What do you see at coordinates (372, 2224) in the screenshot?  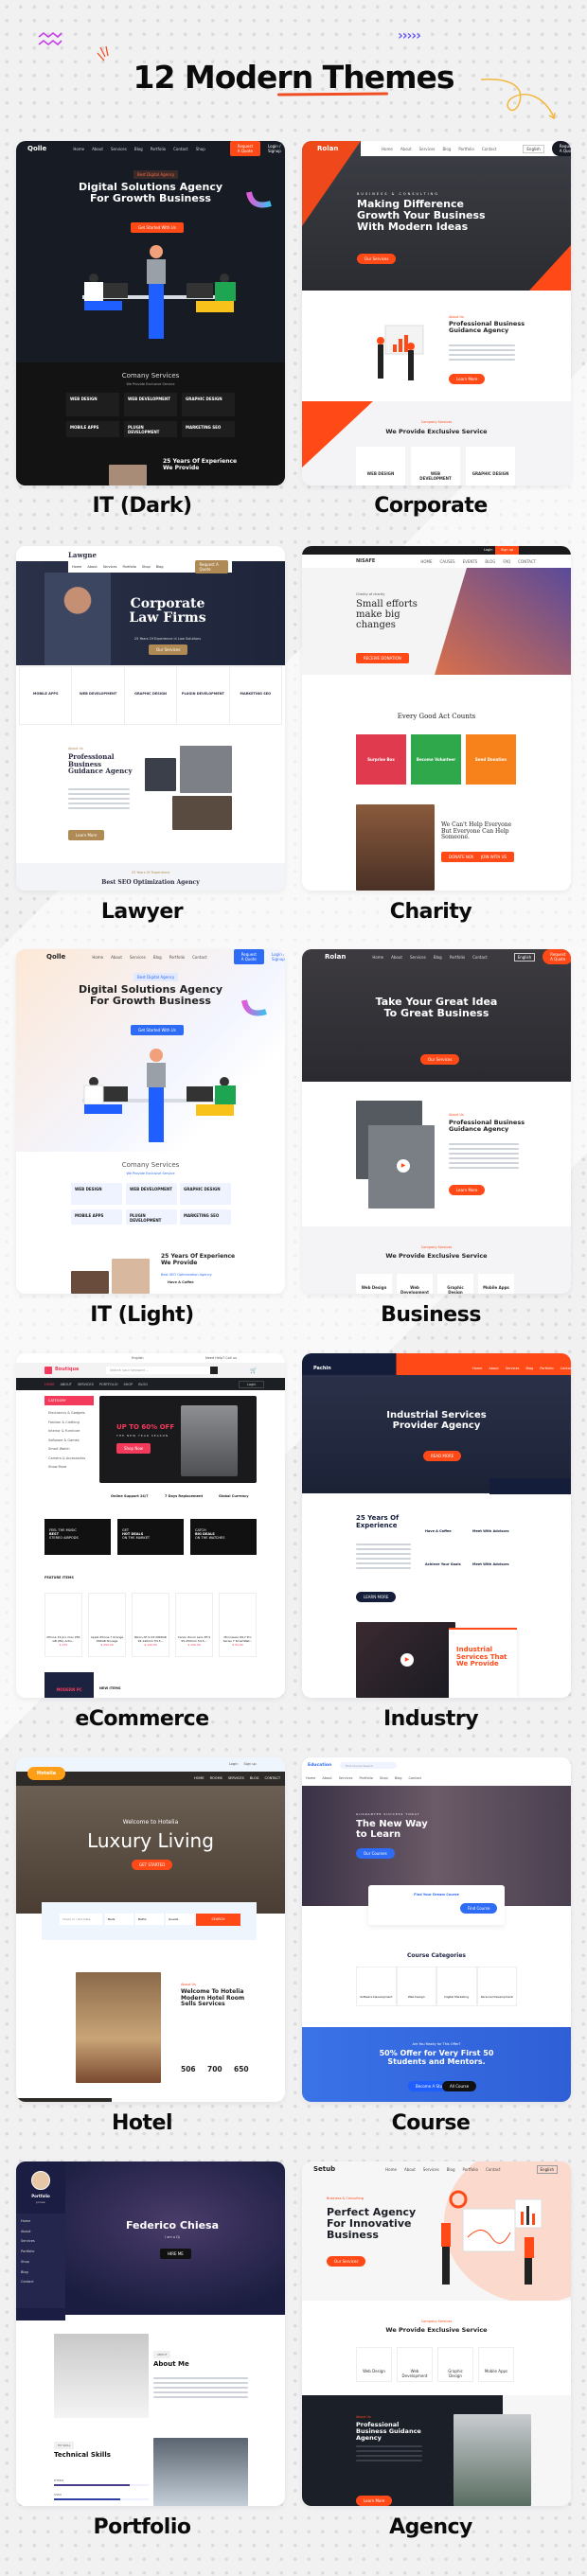 I see `hero-headline: Perfect Agency For Innovative Business` at bounding box center [372, 2224].